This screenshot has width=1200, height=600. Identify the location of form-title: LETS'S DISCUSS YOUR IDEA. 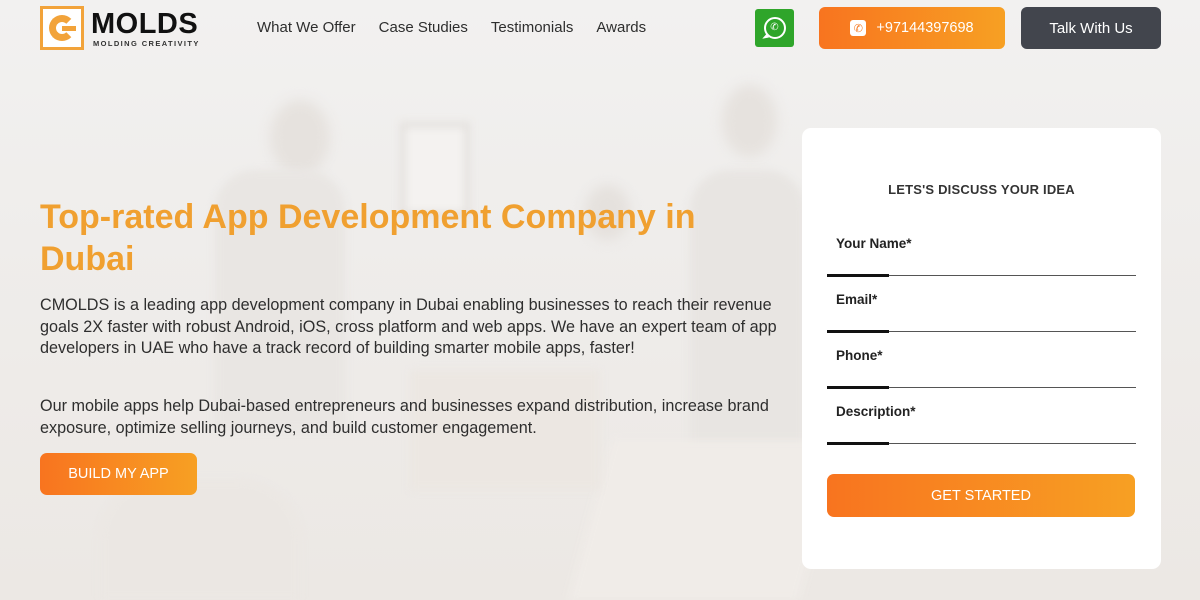
(981, 189).